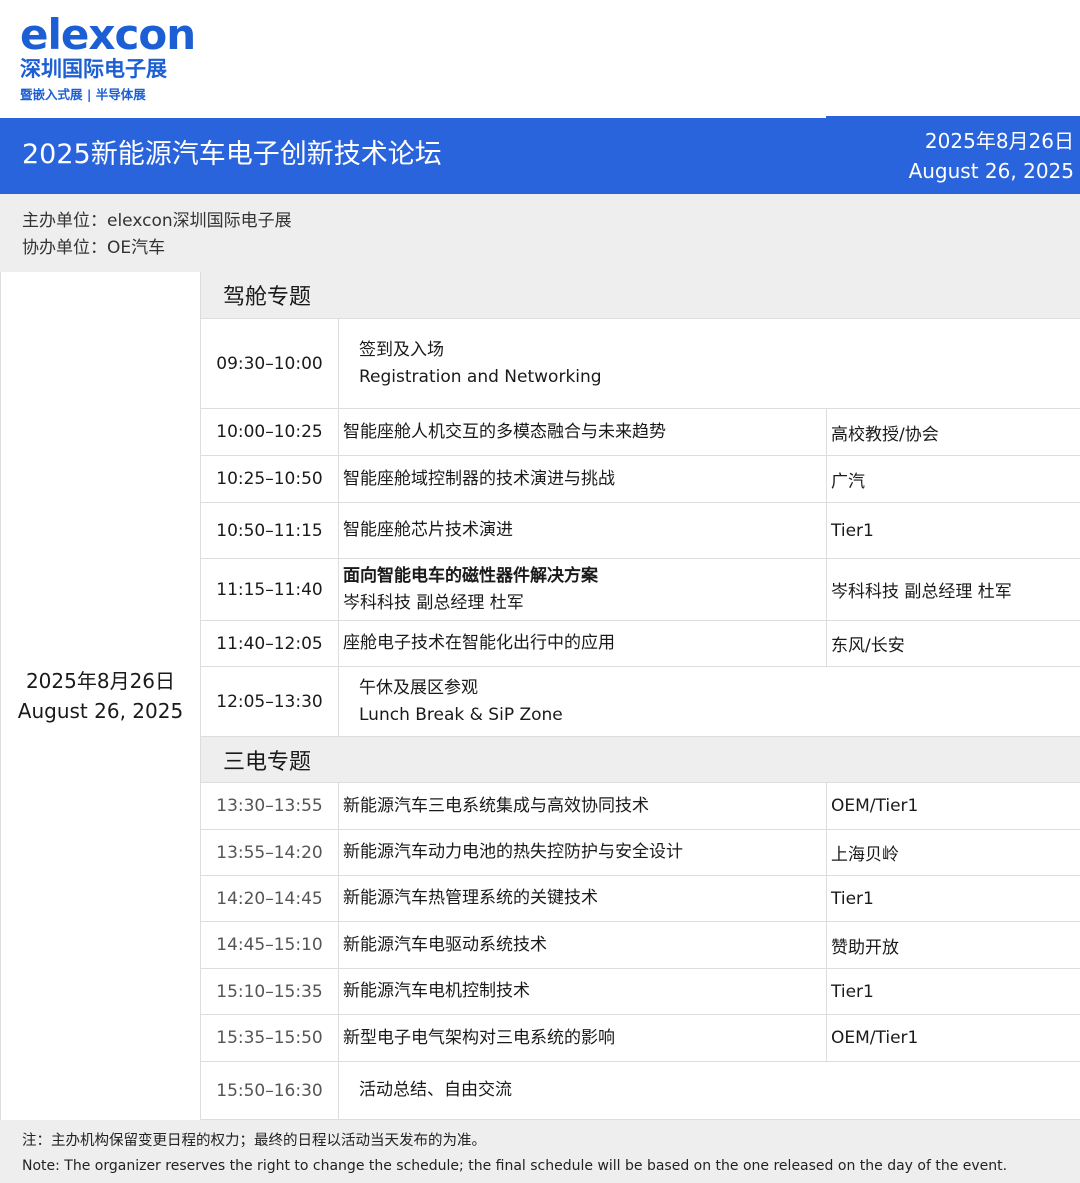 The height and width of the screenshot is (1183, 1080). Describe the element at coordinates (100, 711) in the screenshot. I see `day-date-en: August 26, 2025` at that location.